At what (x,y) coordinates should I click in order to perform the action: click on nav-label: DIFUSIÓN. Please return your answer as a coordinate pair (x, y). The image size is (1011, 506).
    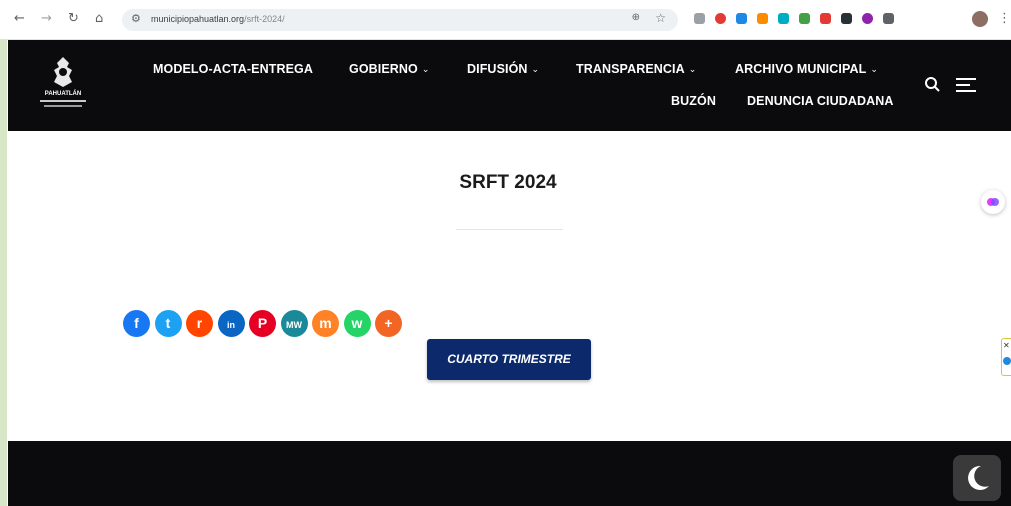
    Looking at the image, I should click on (497, 69).